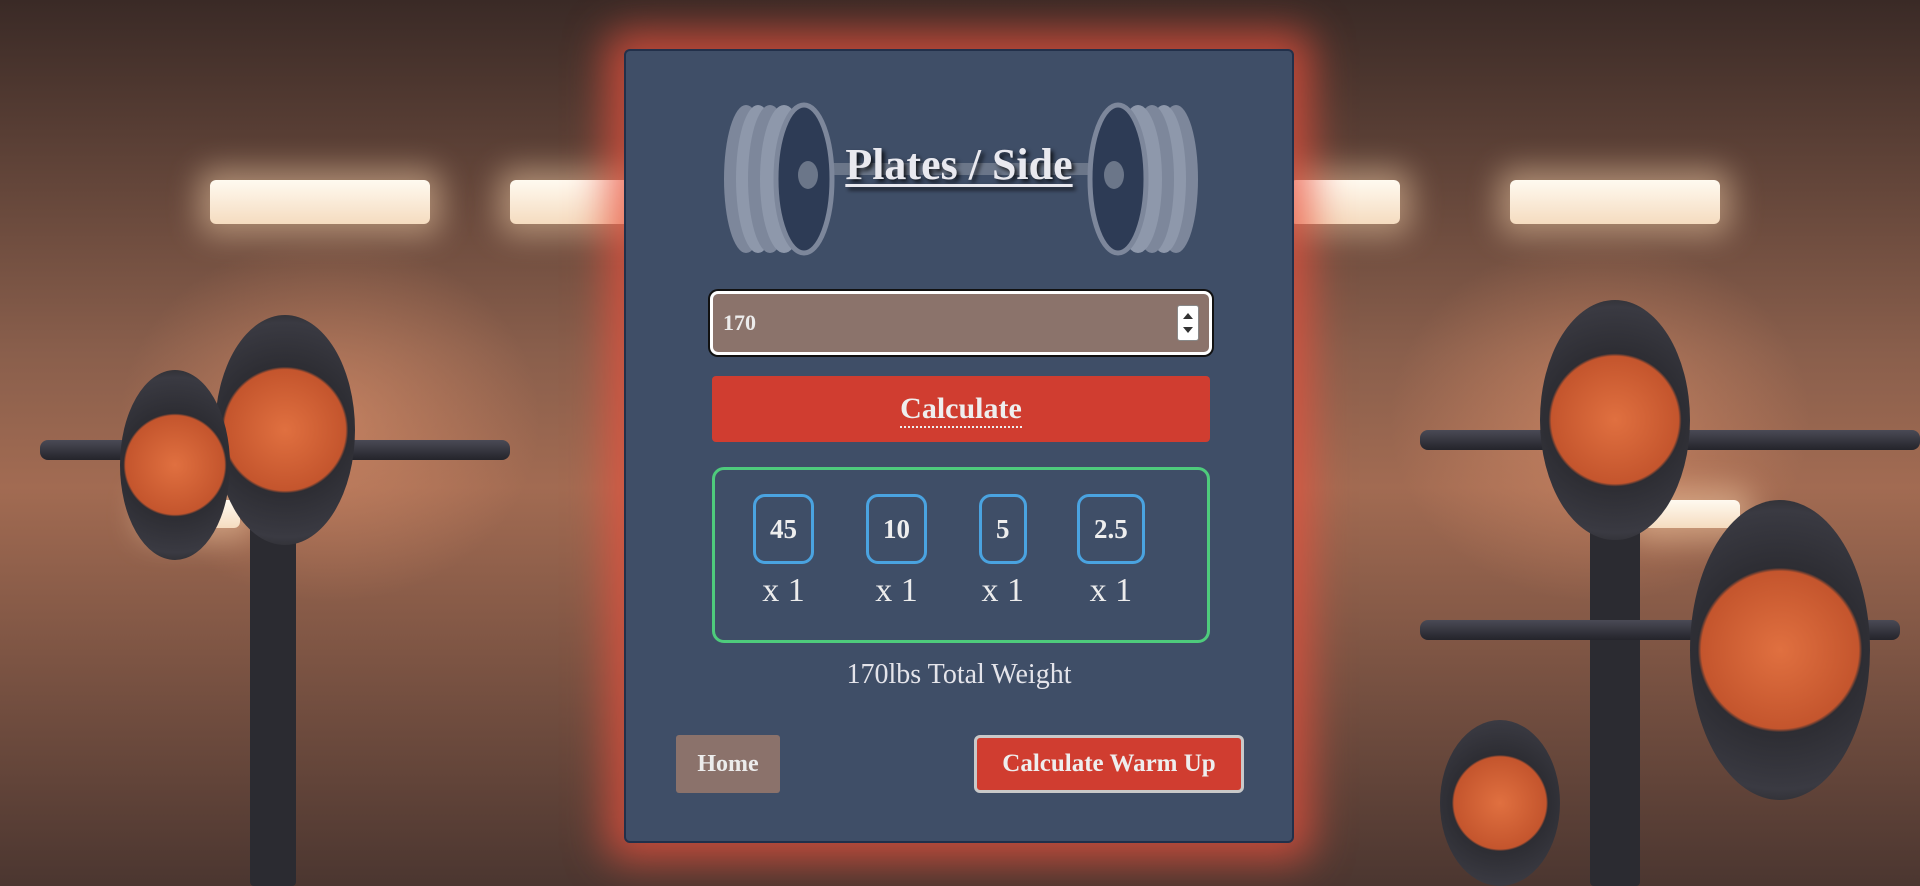  Describe the element at coordinates (1188, 316) in the screenshot. I see `stepper-up-icon` at that location.